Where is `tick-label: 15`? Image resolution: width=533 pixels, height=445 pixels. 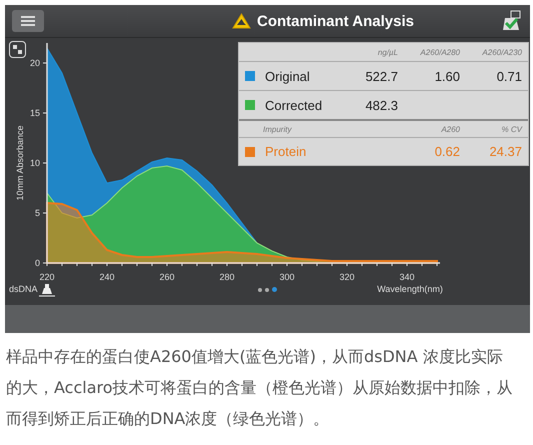
tick-label: 15 is located at coordinates (35, 113).